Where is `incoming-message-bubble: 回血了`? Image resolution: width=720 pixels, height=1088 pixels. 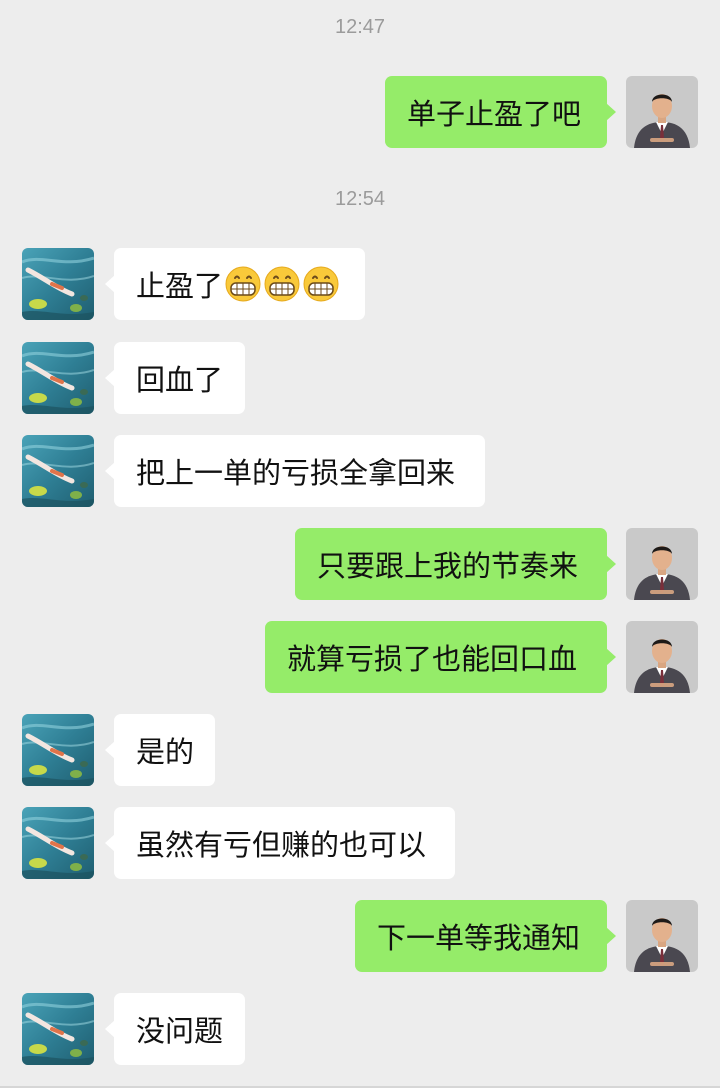
incoming-message-bubble: 回血了 is located at coordinates (175, 378).